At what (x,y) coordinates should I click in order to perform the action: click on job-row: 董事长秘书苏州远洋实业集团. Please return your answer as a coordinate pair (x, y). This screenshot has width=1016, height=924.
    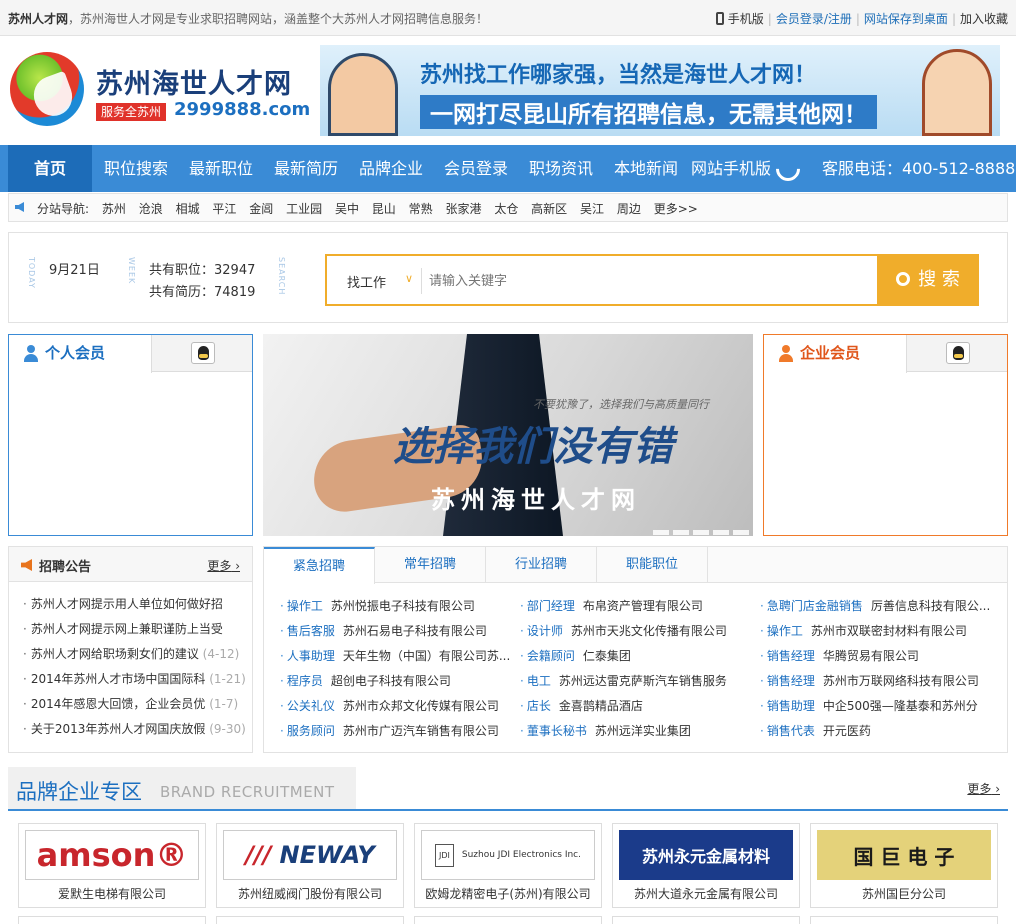
    Looking at the image, I should click on (623, 734).